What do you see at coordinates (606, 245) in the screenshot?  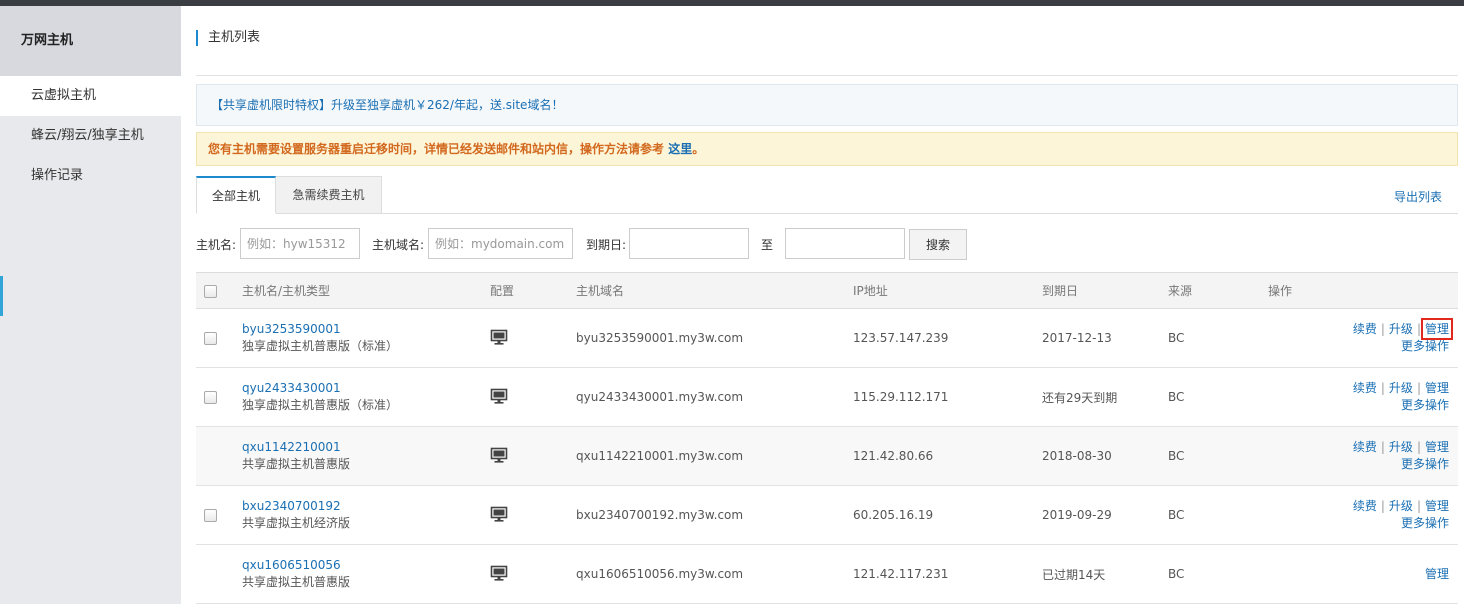 I see `expiry-label: 到期日:` at bounding box center [606, 245].